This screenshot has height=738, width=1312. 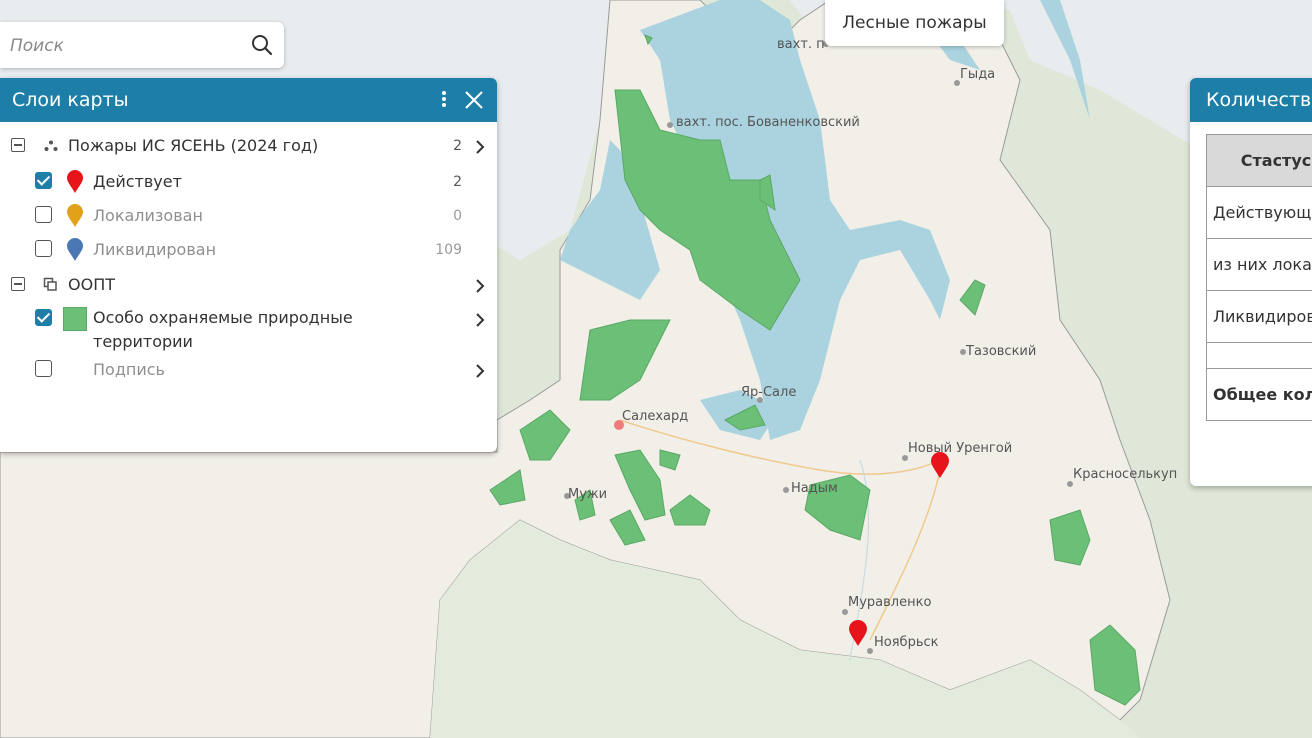 I want to click on layer-count: 109, so click(x=448, y=250).